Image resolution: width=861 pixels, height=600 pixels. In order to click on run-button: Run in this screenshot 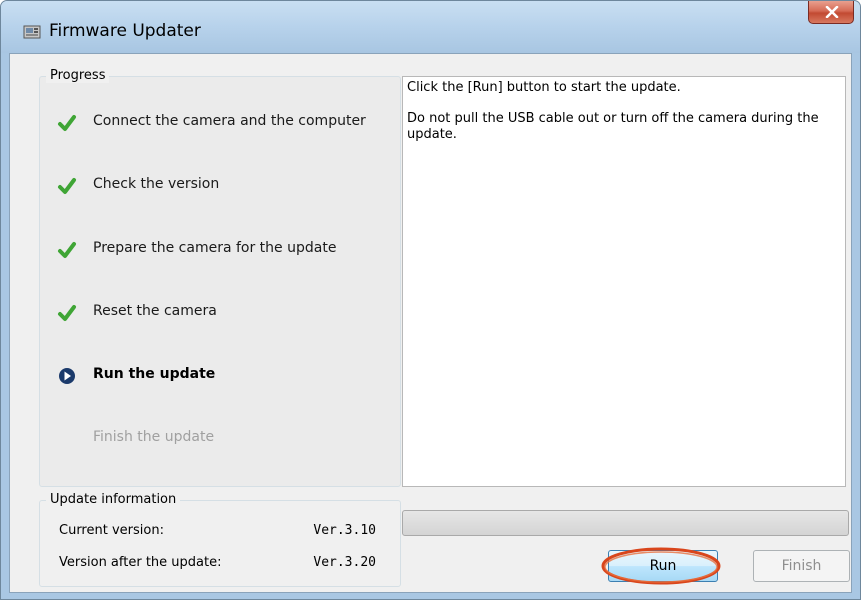, I will do `click(663, 566)`.